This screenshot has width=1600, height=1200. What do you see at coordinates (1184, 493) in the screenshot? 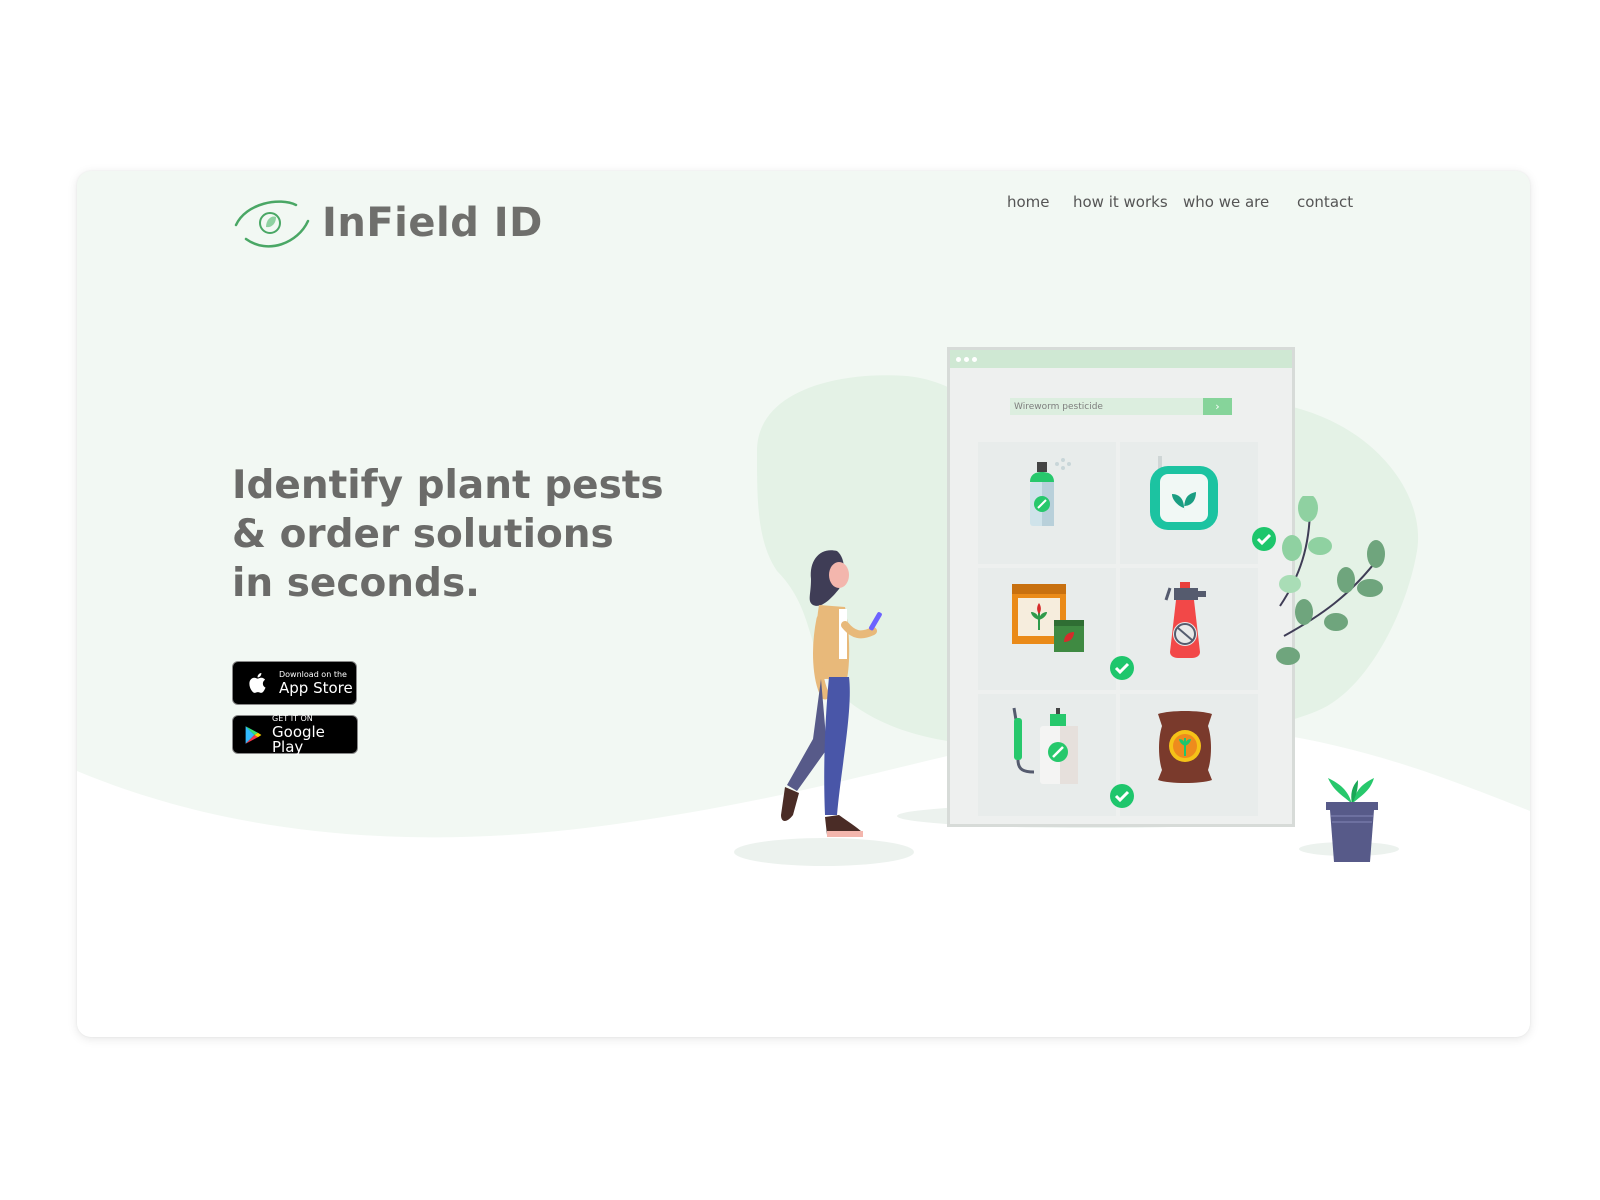
I see `leaf-container-icon` at bounding box center [1184, 493].